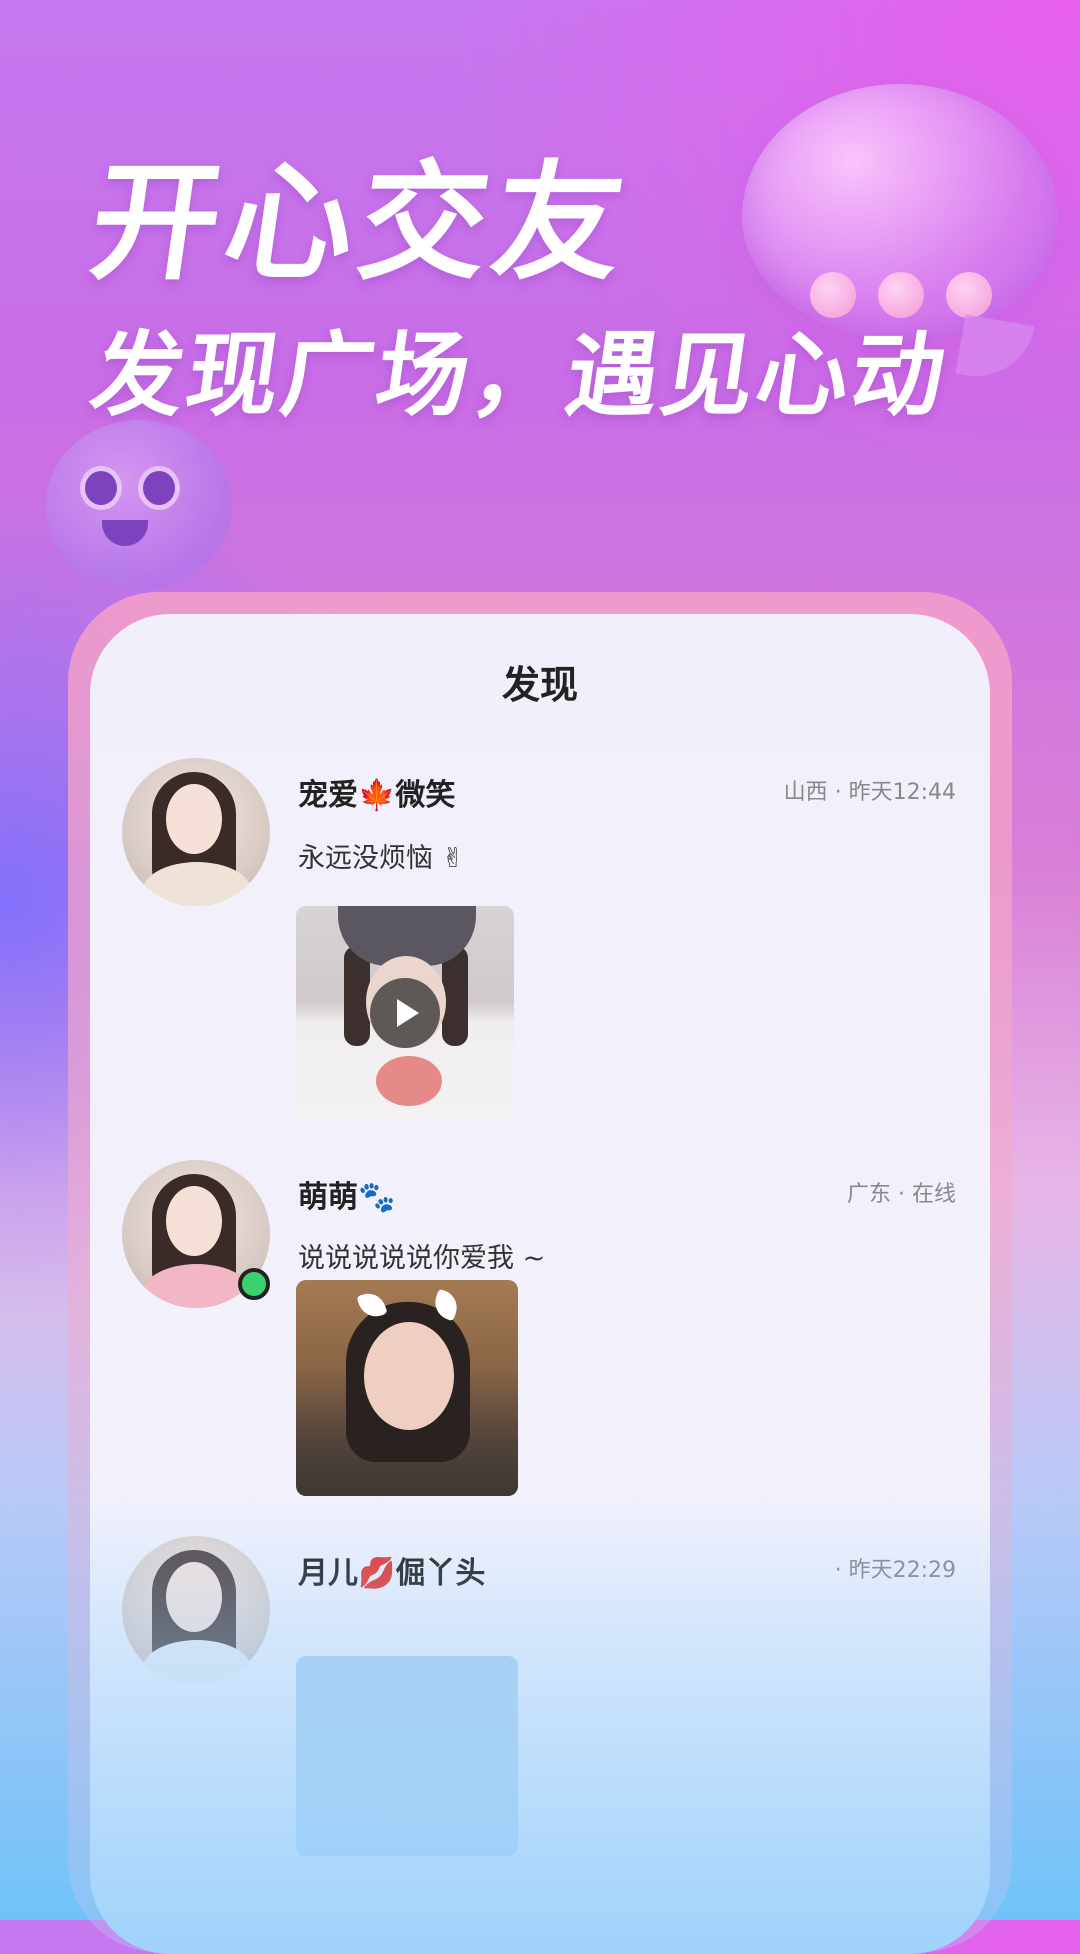 The width and height of the screenshot is (1080, 1954). I want to click on post-meta: 广东 · 在线, so click(901, 1194).